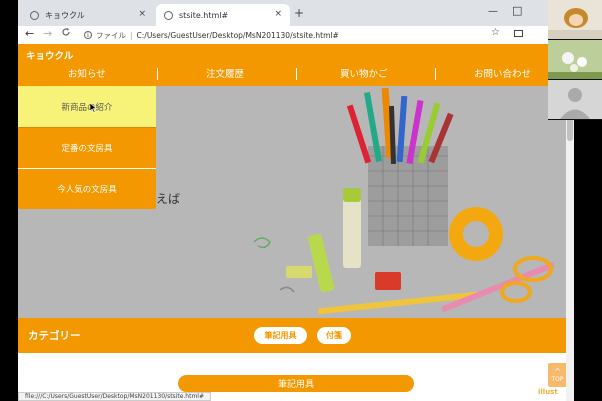 The width and height of the screenshot is (602, 401). What do you see at coordinates (54, 336) in the screenshot?
I see `category-title: カテゴリー` at bounding box center [54, 336].